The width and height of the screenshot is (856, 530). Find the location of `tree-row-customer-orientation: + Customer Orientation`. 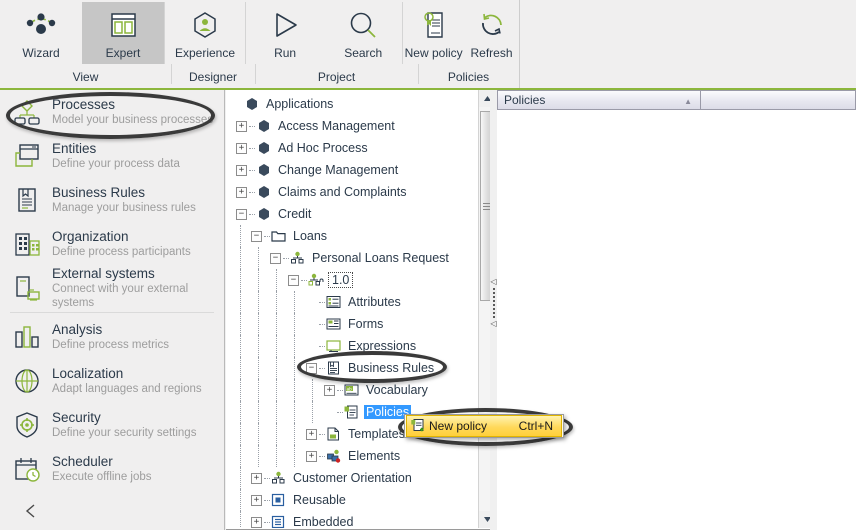

tree-row-customer-orientation: + Customer Orientation is located at coordinates (352, 478).